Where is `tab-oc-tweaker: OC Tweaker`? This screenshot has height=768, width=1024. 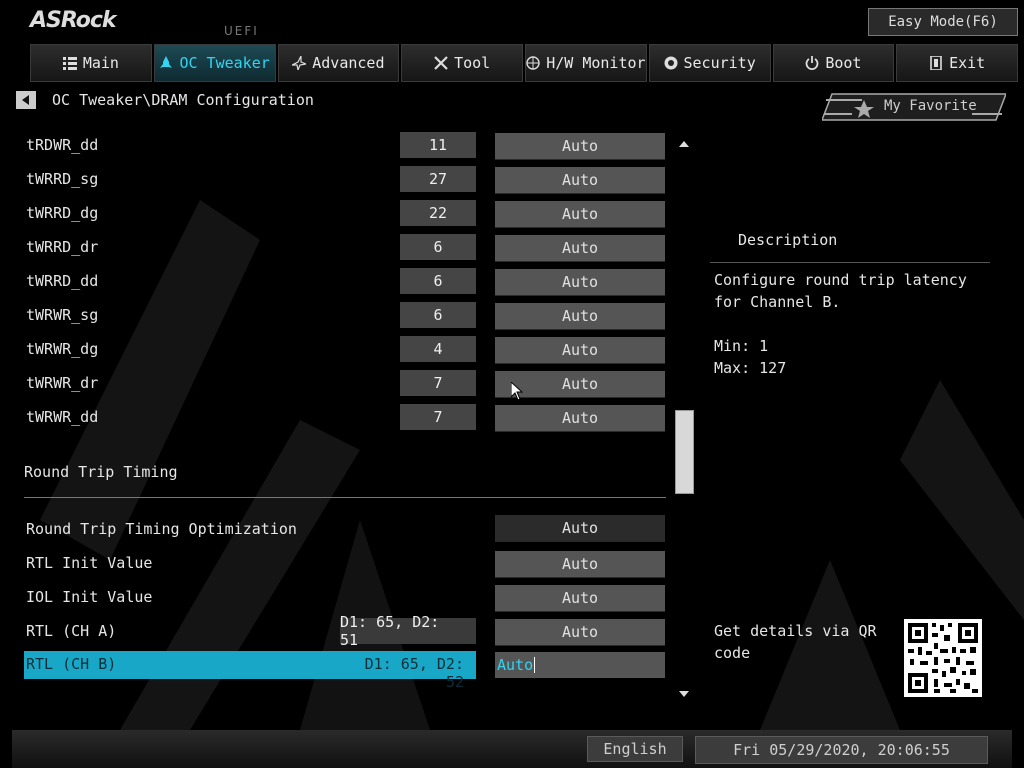 tab-oc-tweaker: OC Tweaker is located at coordinates (214, 63).